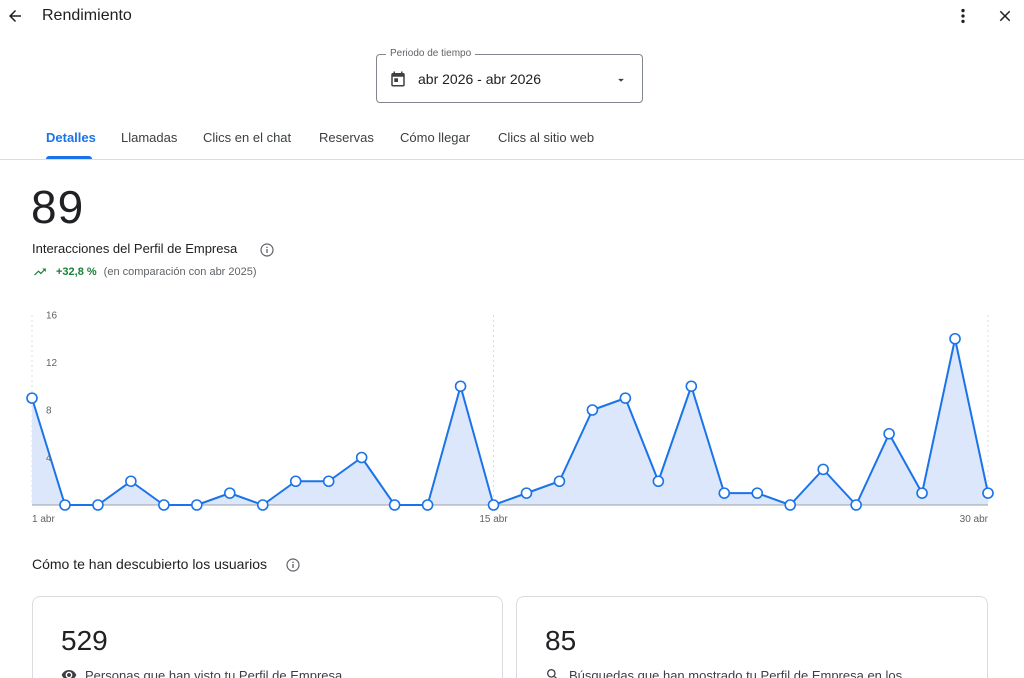  I want to click on more-vert-icon, so click(963, 16).